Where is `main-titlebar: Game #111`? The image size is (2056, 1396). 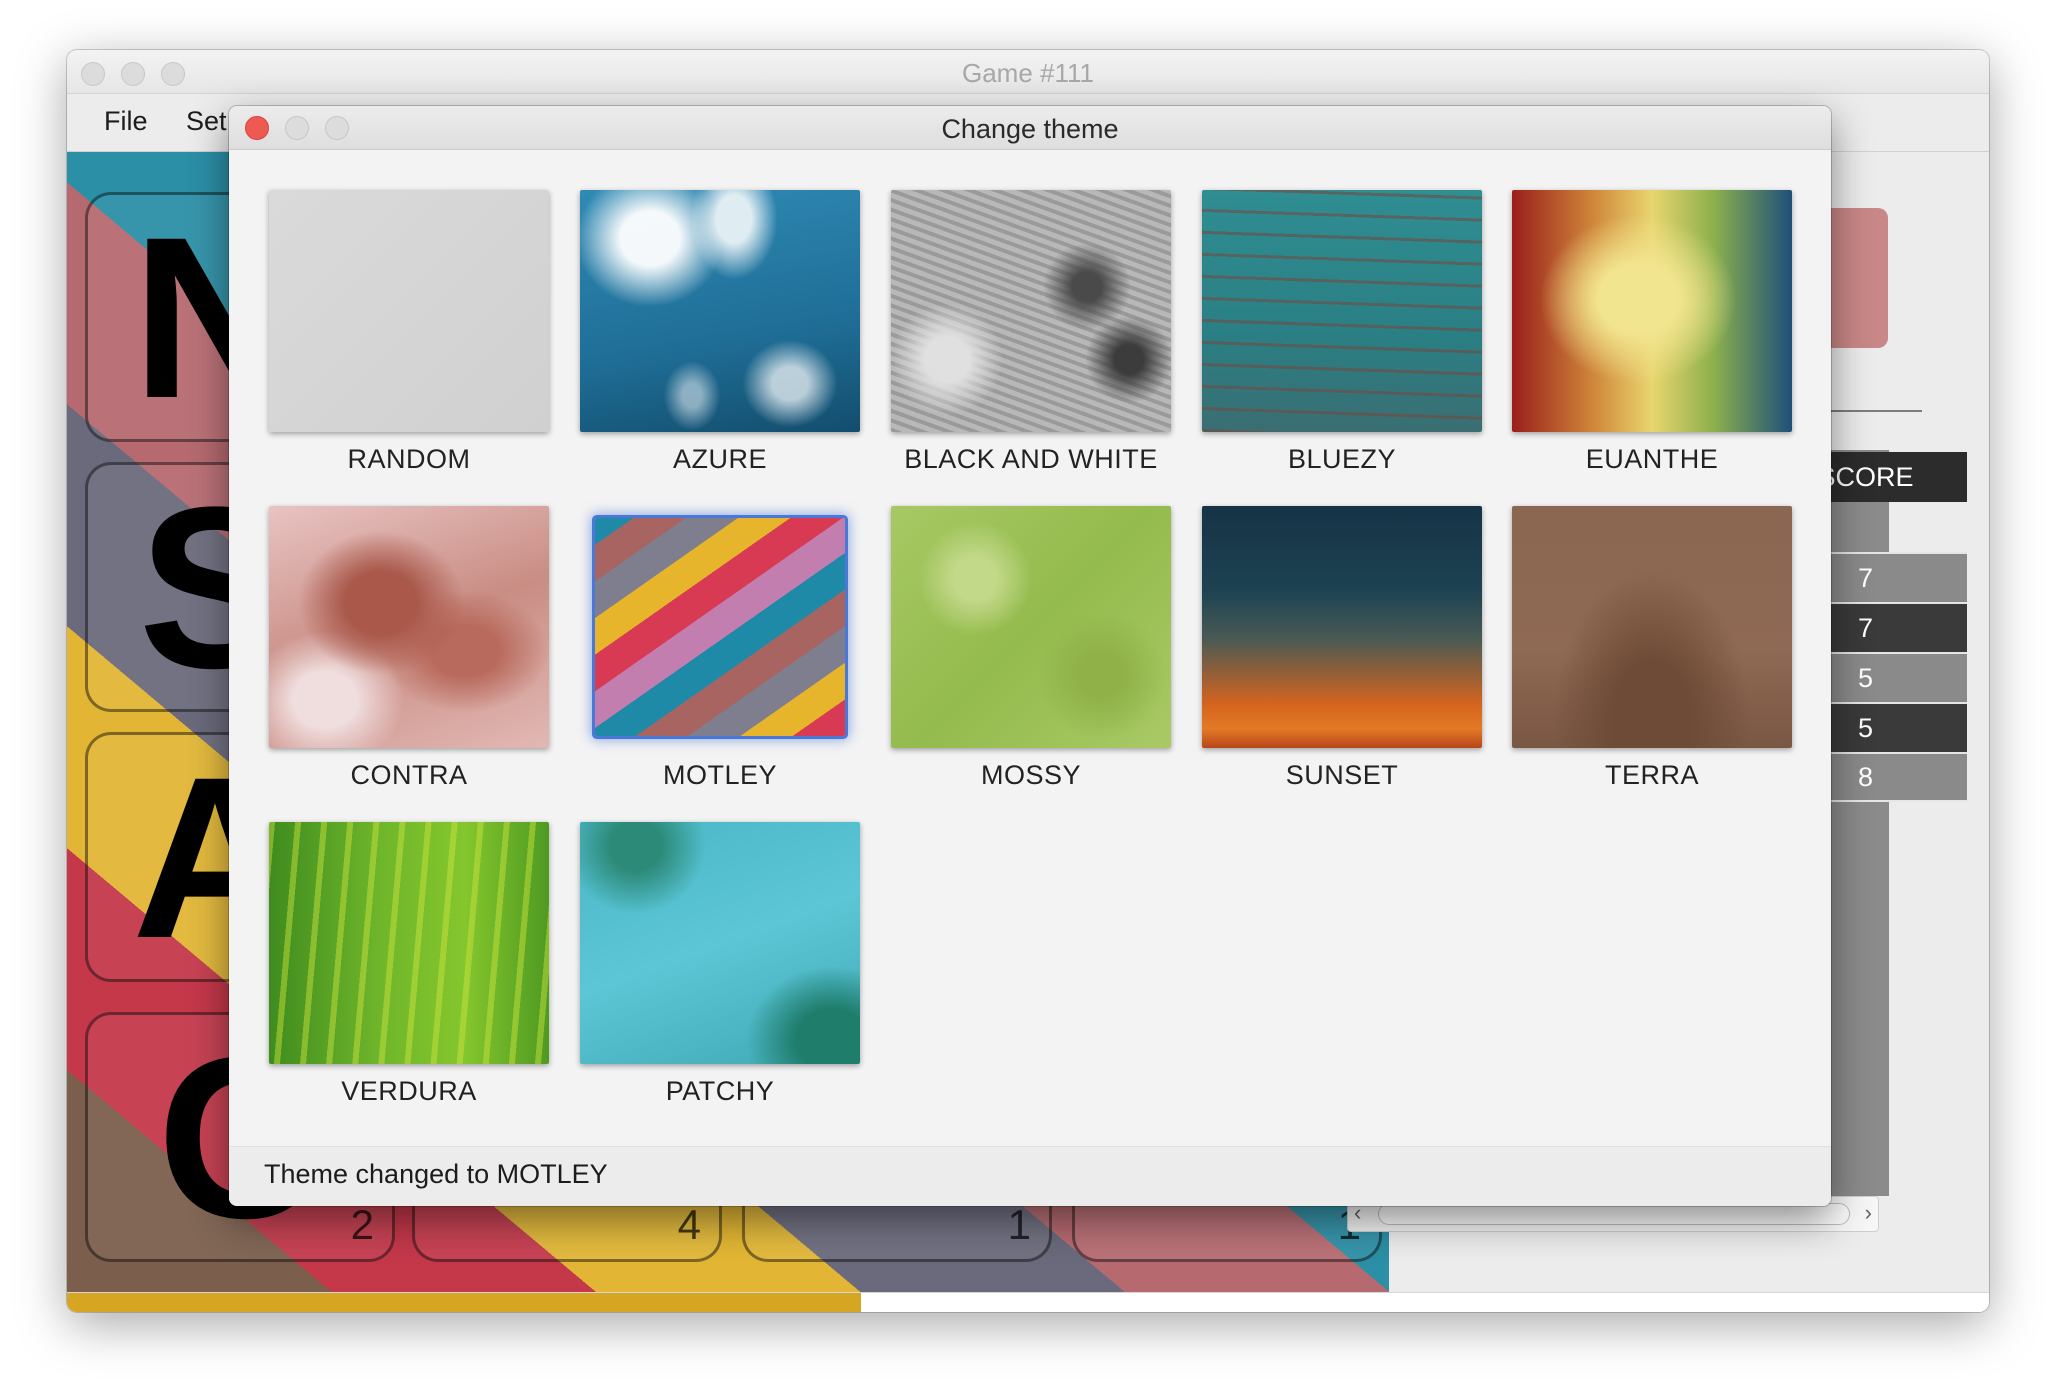 main-titlebar: Game #111 is located at coordinates (1028, 72).